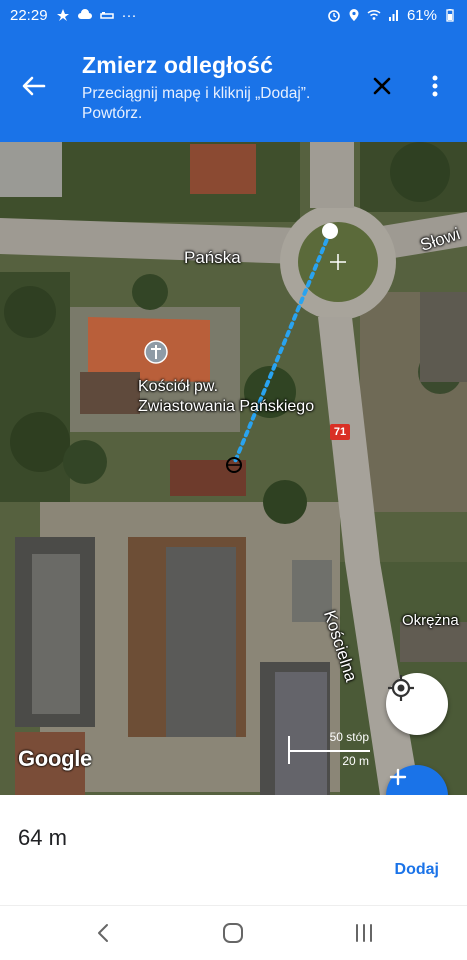  What do you see at coordinates (354, 15) in the screenshot?
I see `location-icon` at bounding box center [354, 15].